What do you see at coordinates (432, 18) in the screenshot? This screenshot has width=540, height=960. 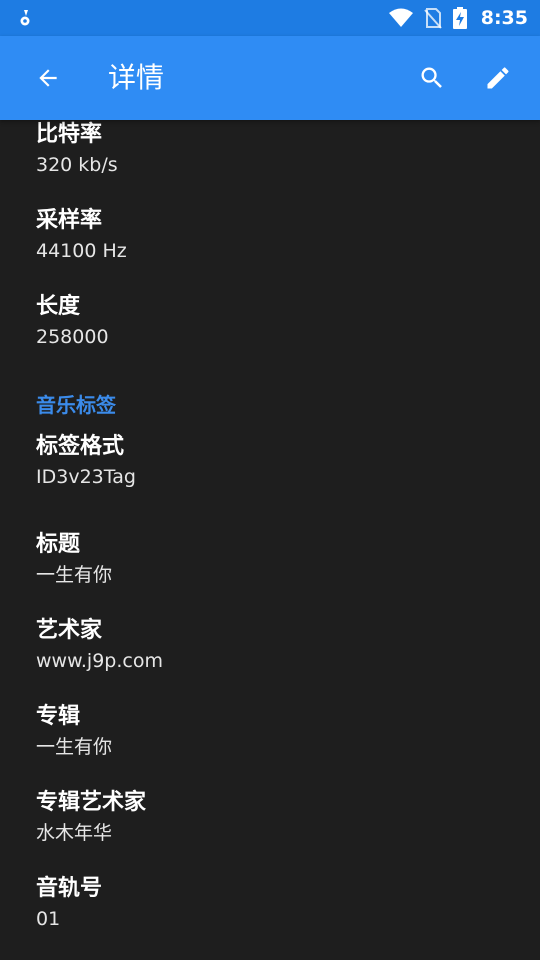 I see `no-sim-icon` at bounding box center [432, 18].